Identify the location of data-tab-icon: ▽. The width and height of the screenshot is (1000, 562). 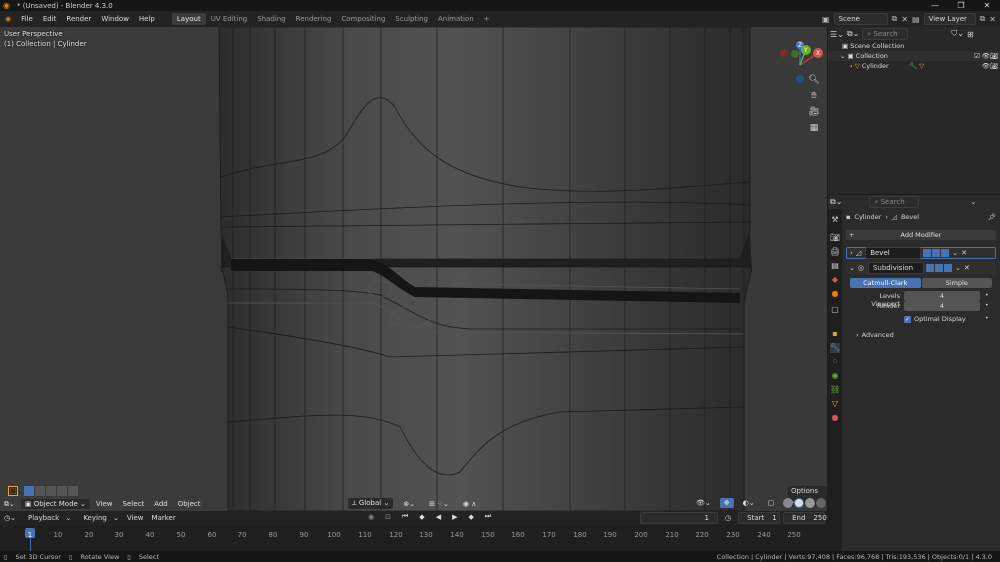
(835, 404).